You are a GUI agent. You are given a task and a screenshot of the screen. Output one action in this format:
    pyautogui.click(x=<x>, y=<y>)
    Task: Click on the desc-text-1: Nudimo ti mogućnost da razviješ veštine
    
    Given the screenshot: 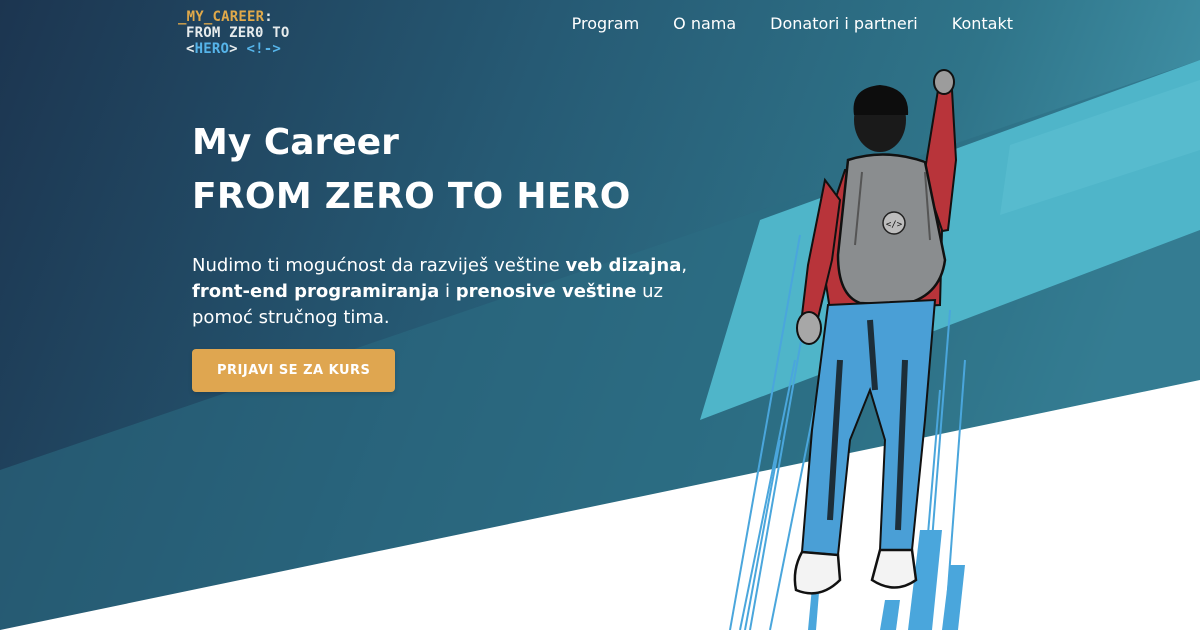 What is the action you would take?
    pyautogui.click(x=379, y=265)
    